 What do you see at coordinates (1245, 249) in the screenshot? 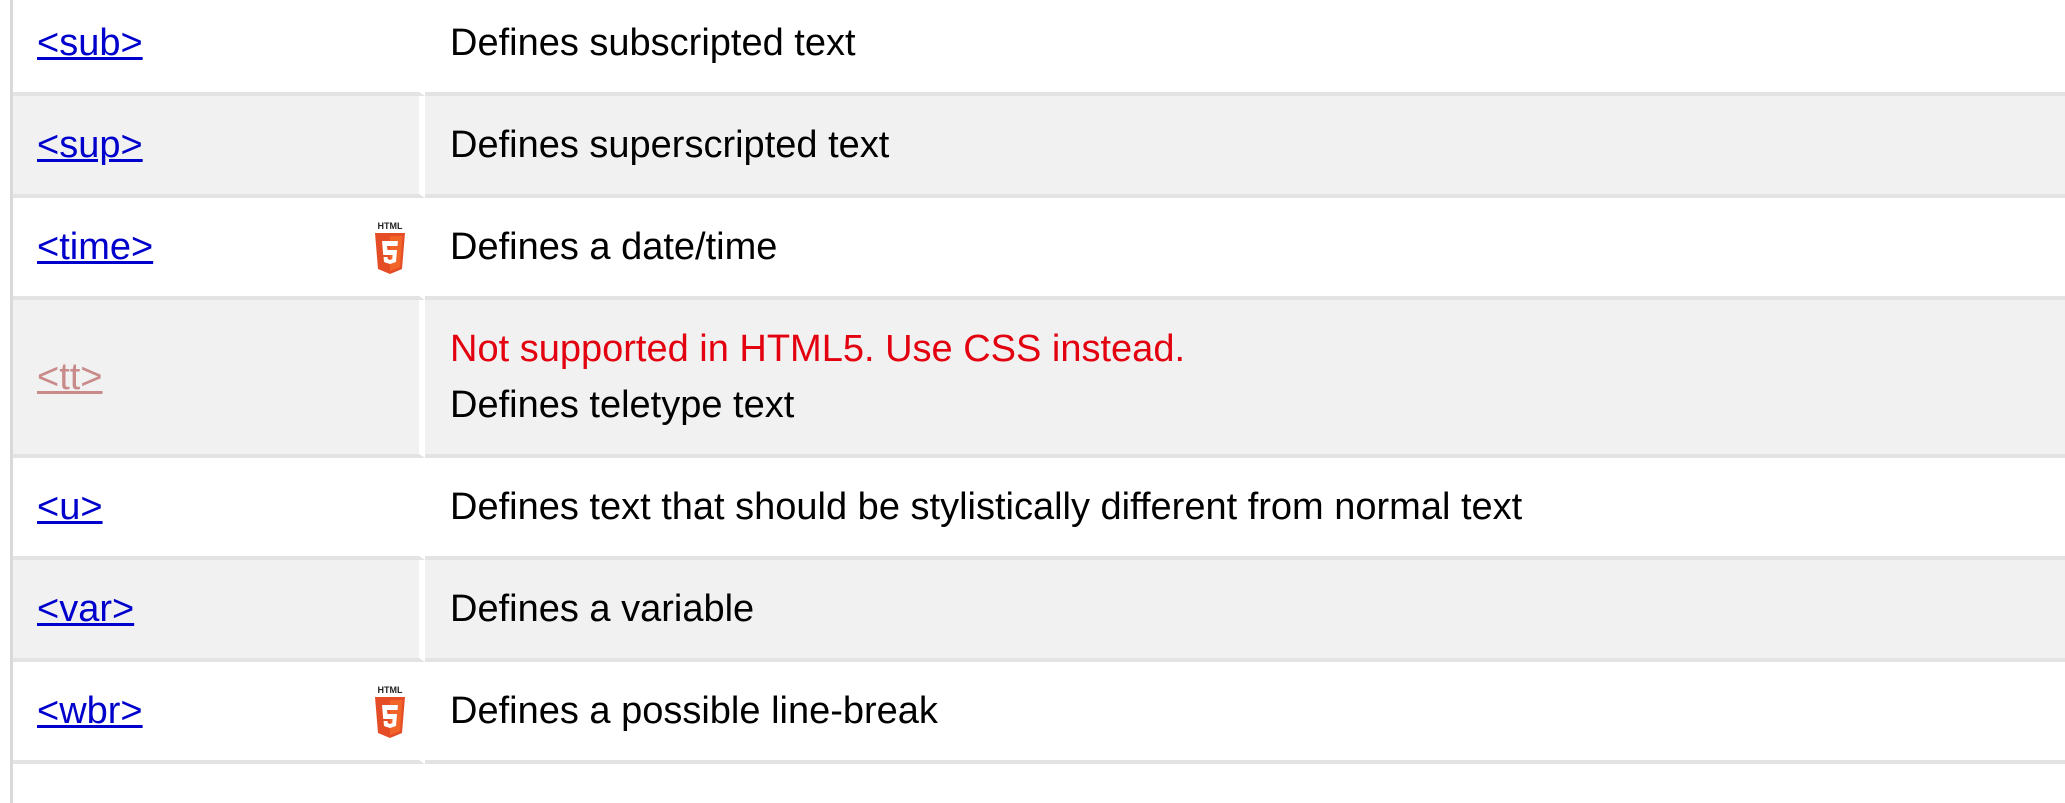
I see `description-cell: Defines a date/time` at bounding box center [1245, 249].